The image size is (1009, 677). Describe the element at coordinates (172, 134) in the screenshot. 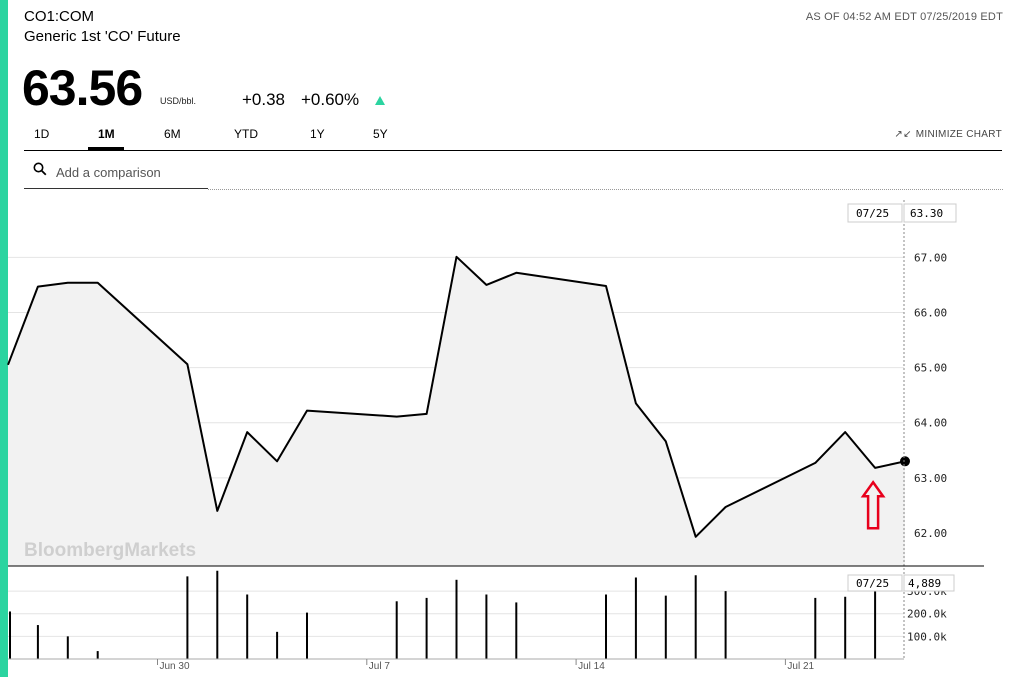

I see `tab-6m: 6M` at that location.